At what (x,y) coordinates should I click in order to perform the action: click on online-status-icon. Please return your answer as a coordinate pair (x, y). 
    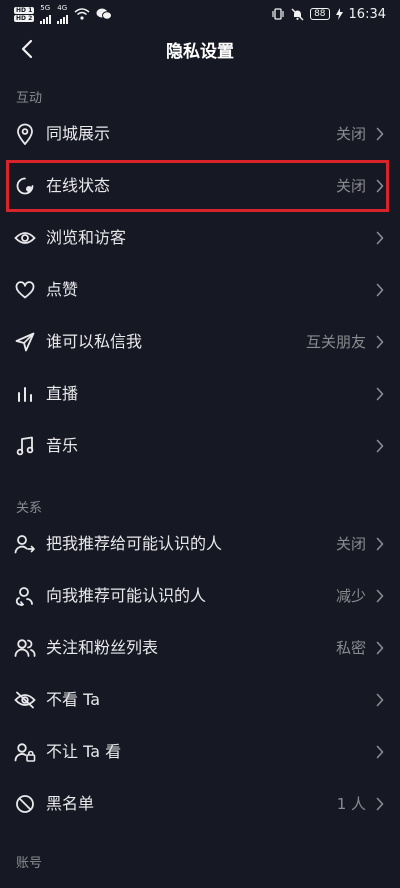
    Looking at the image, I should click on (25, 186).